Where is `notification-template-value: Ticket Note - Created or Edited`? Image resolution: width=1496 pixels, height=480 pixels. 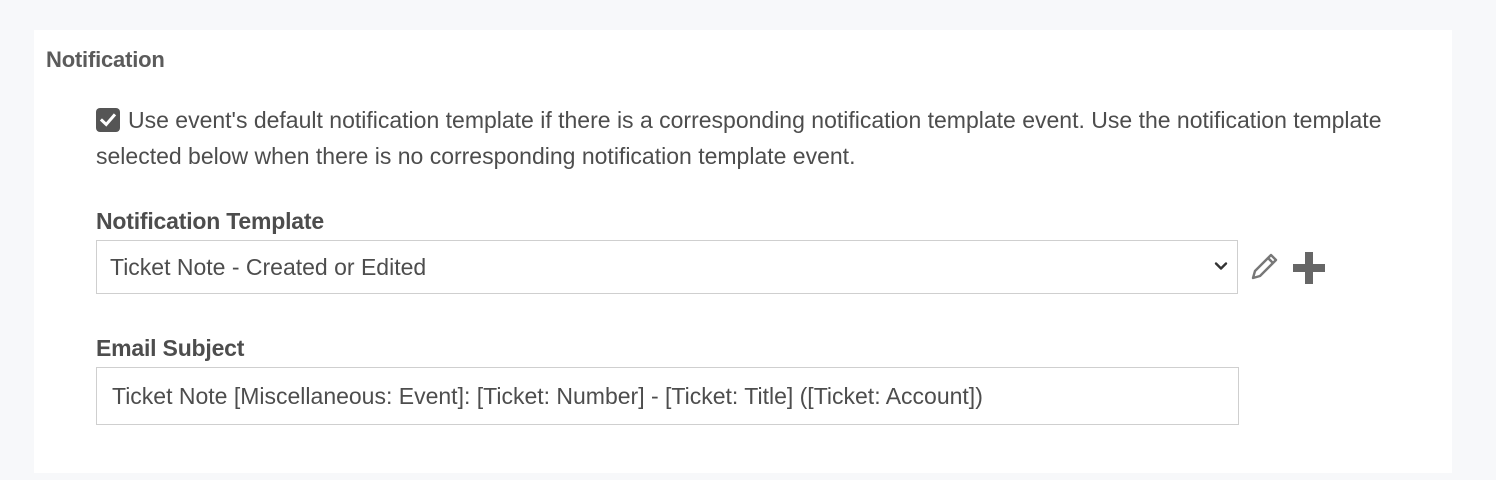 notification-template-value: Ticket Note - Created or Edited is located at coordinates (268, 267).